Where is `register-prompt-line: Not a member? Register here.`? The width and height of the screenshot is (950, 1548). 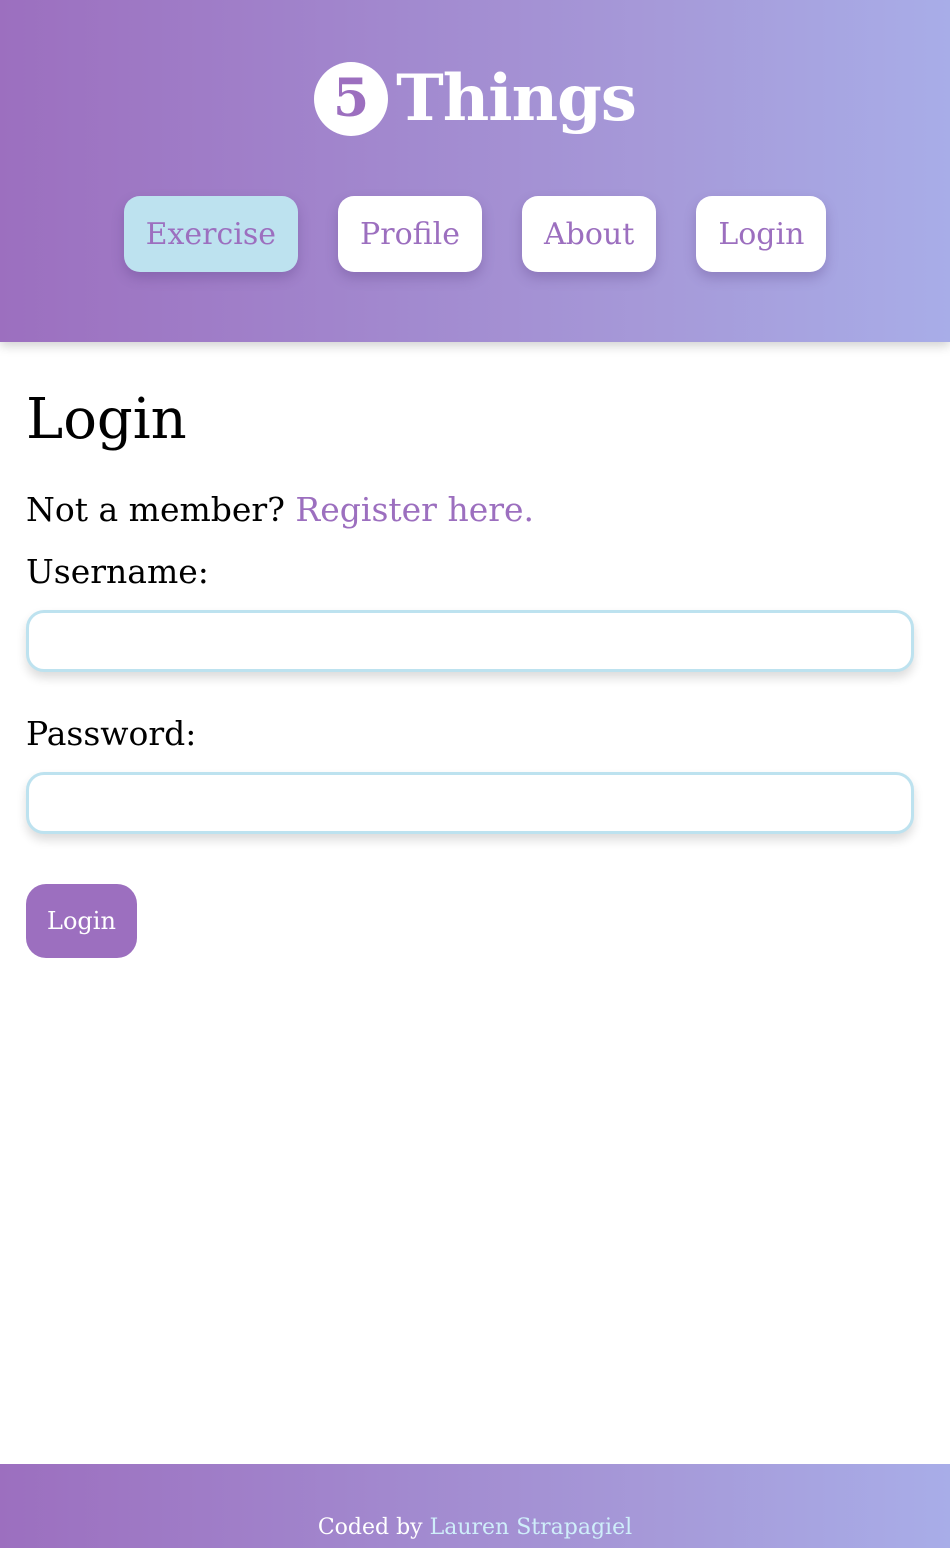
register-prompt-line: Not a member? Register here. is located at coordinates (470, 510).